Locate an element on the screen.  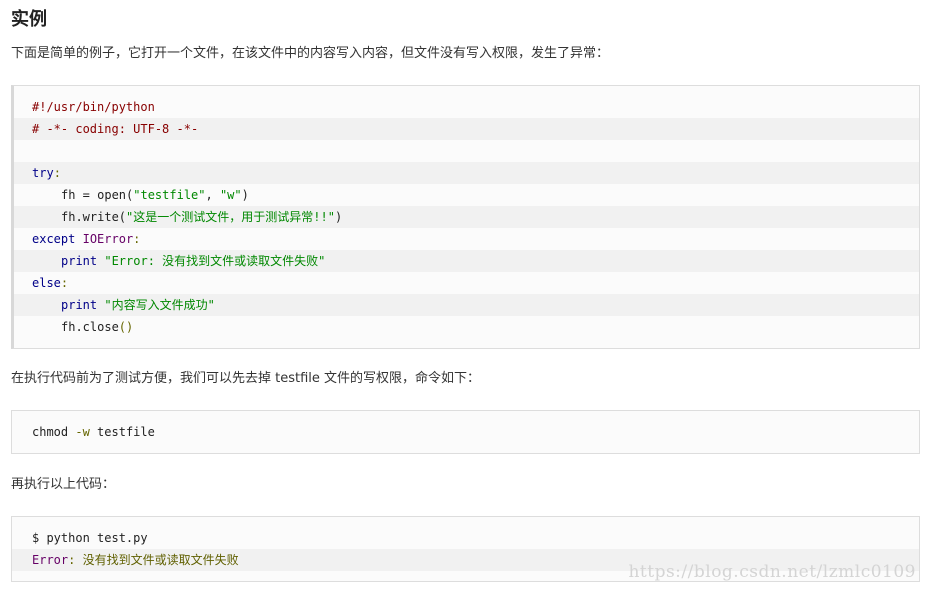
close-call: fh.close is located at coordinates (90, 327).